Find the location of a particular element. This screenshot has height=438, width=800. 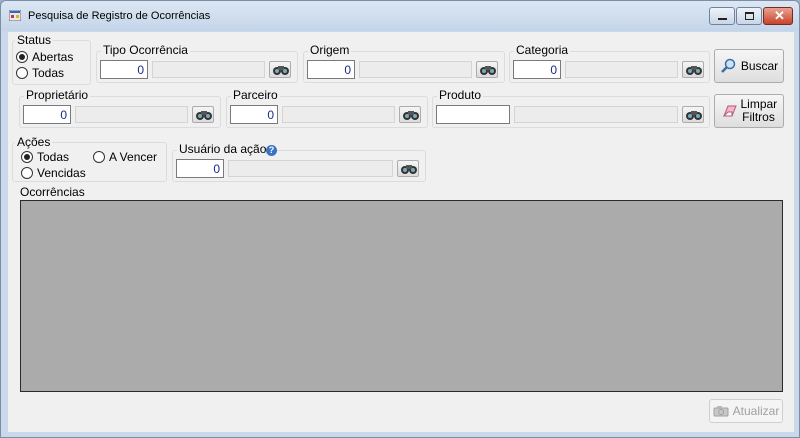

categoria-code-input: 0 is located at coordinates (537, 69).